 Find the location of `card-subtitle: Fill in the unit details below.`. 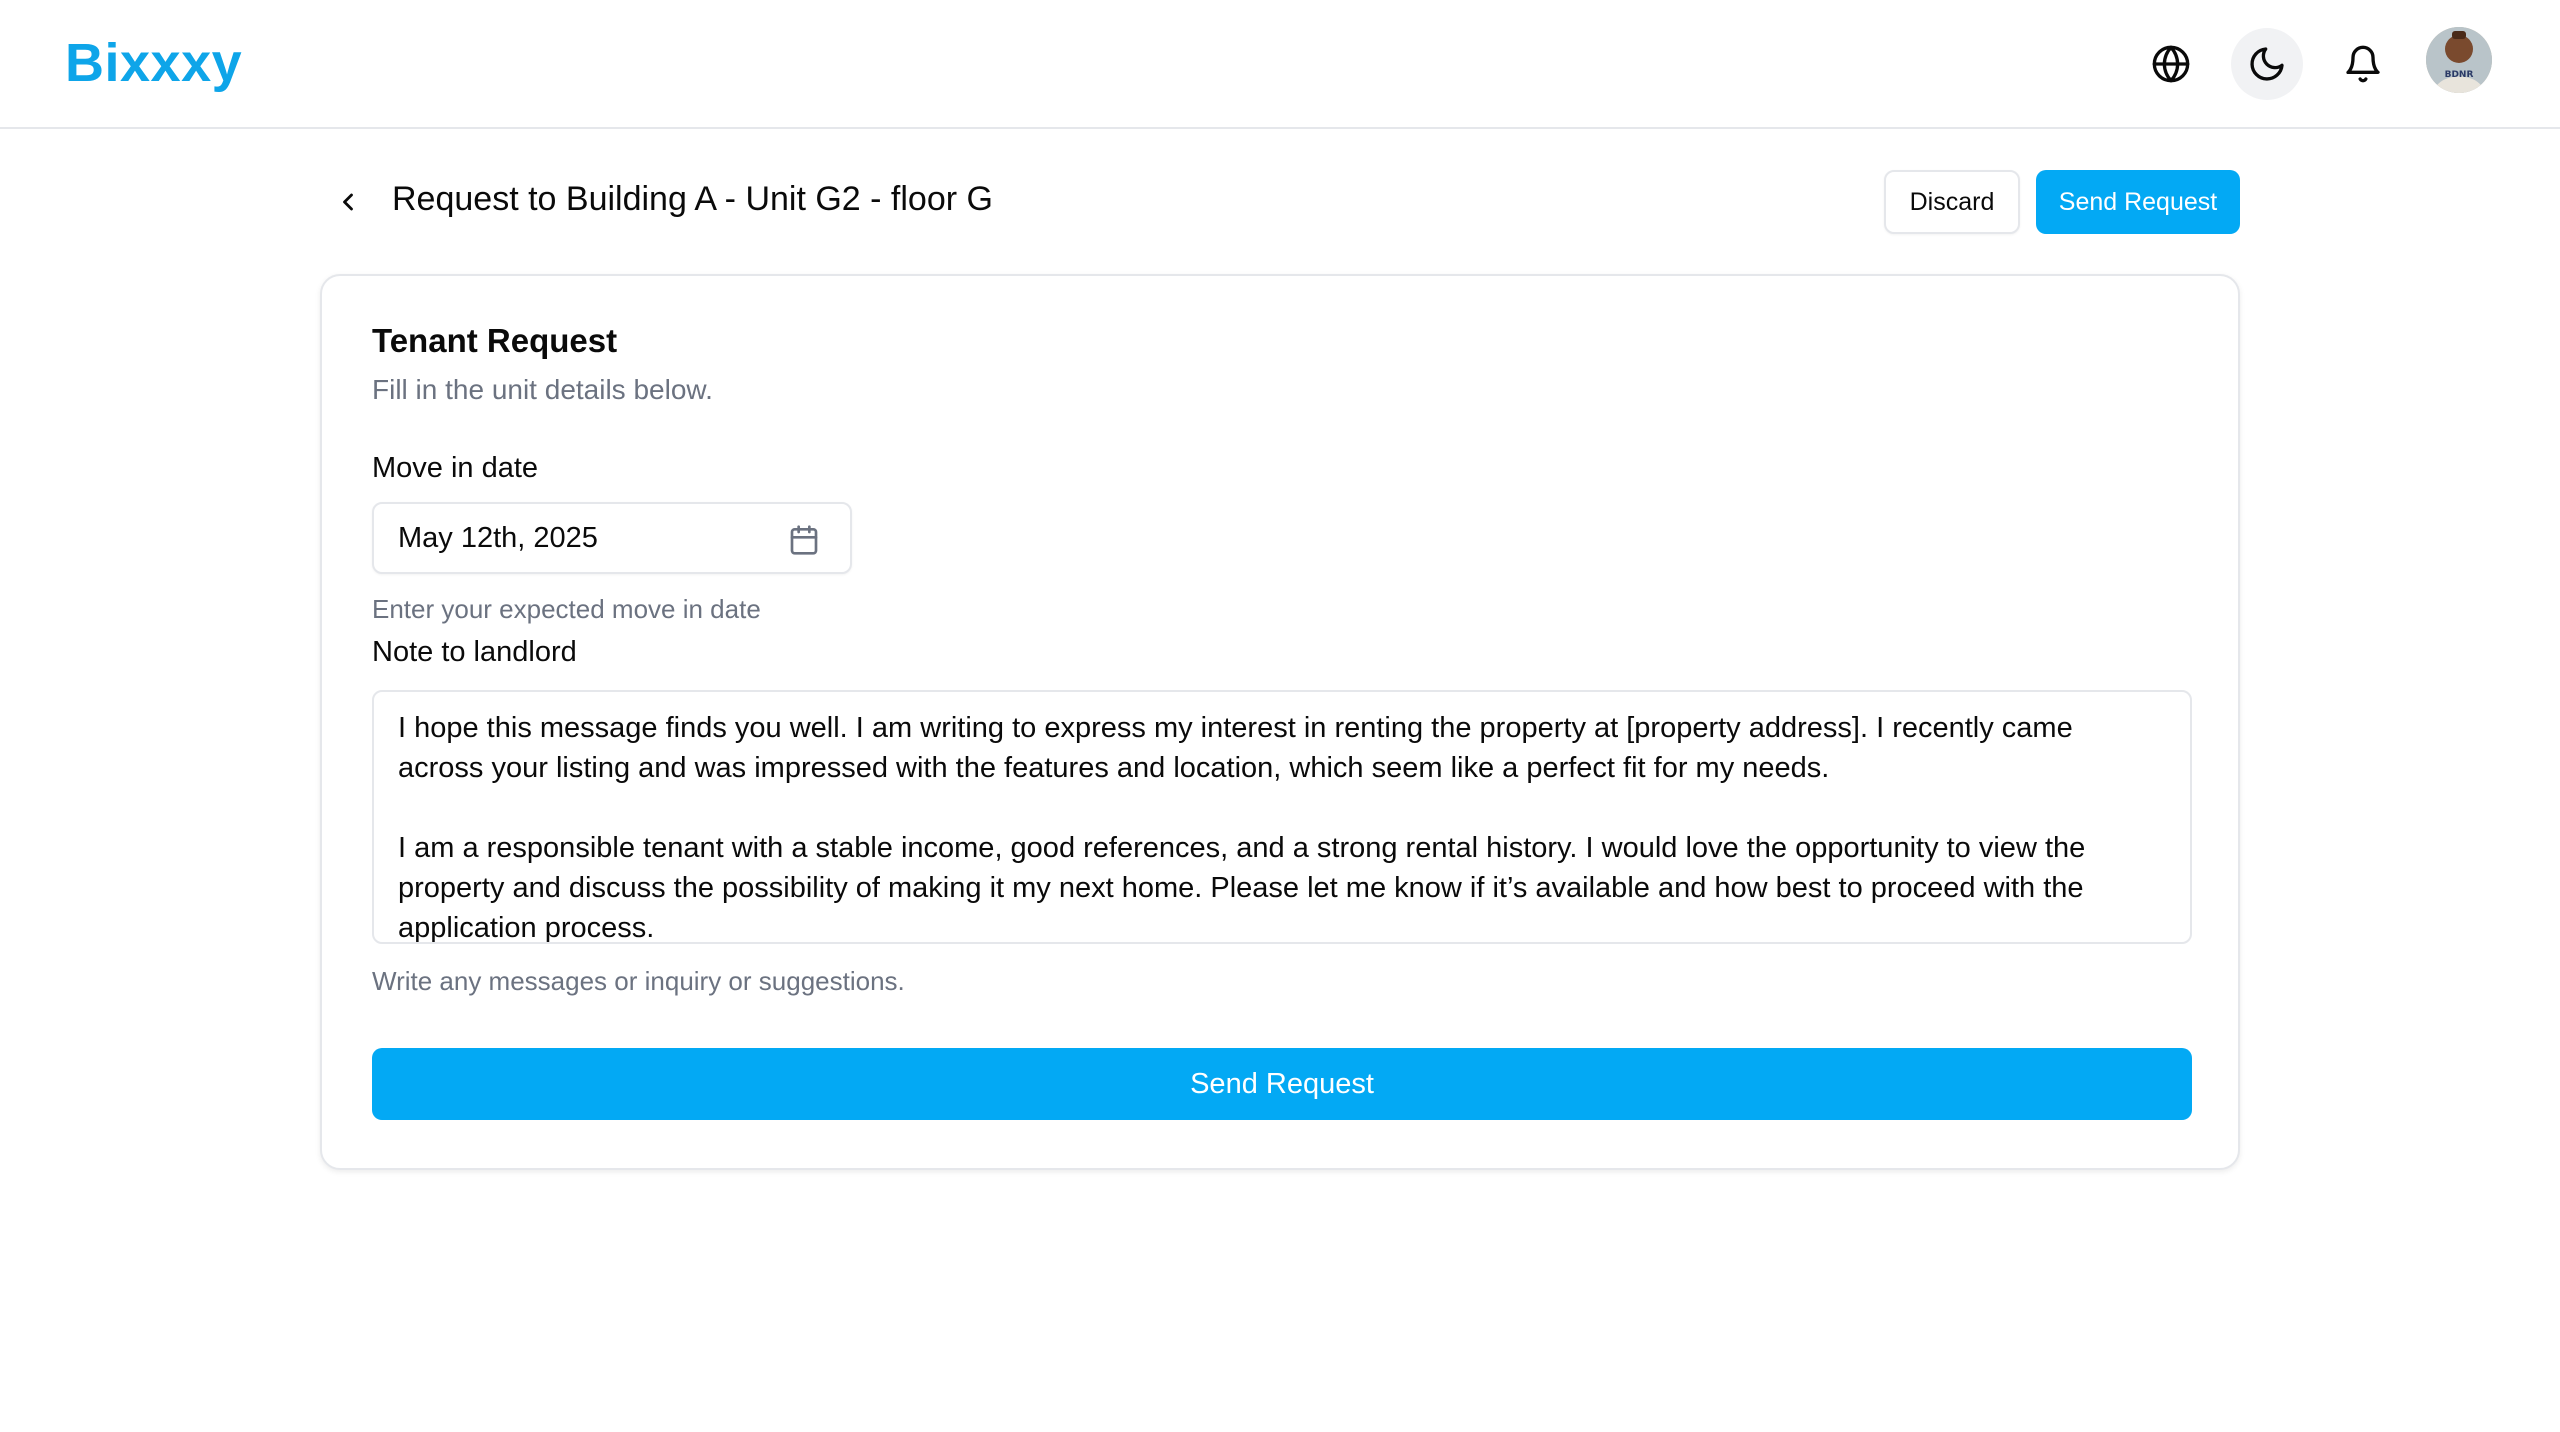

card-subtitle: Fill in the unit details below. is located at coordinates (542, 389).